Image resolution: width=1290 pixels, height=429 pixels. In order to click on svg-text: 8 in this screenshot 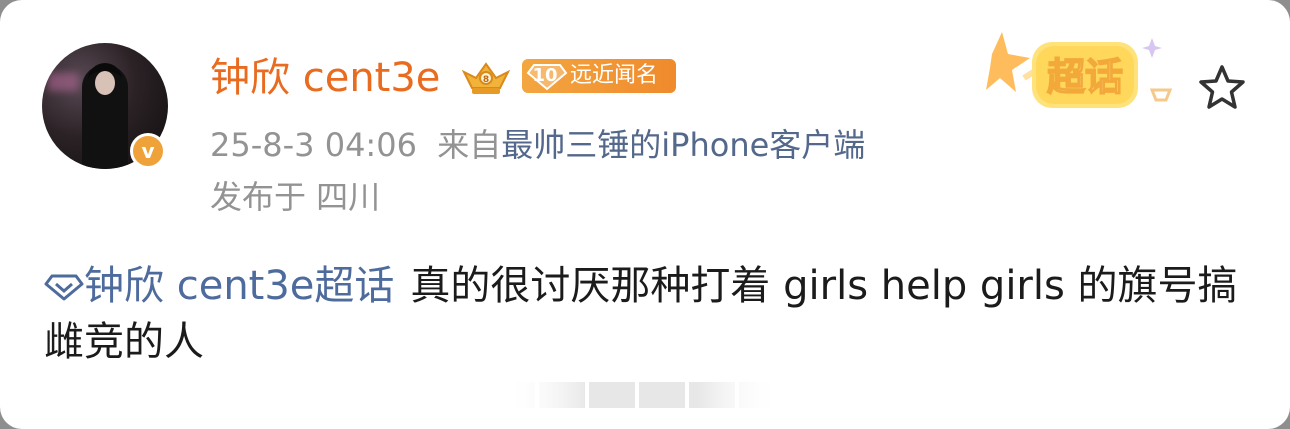, I will do `click(486, 80)`.